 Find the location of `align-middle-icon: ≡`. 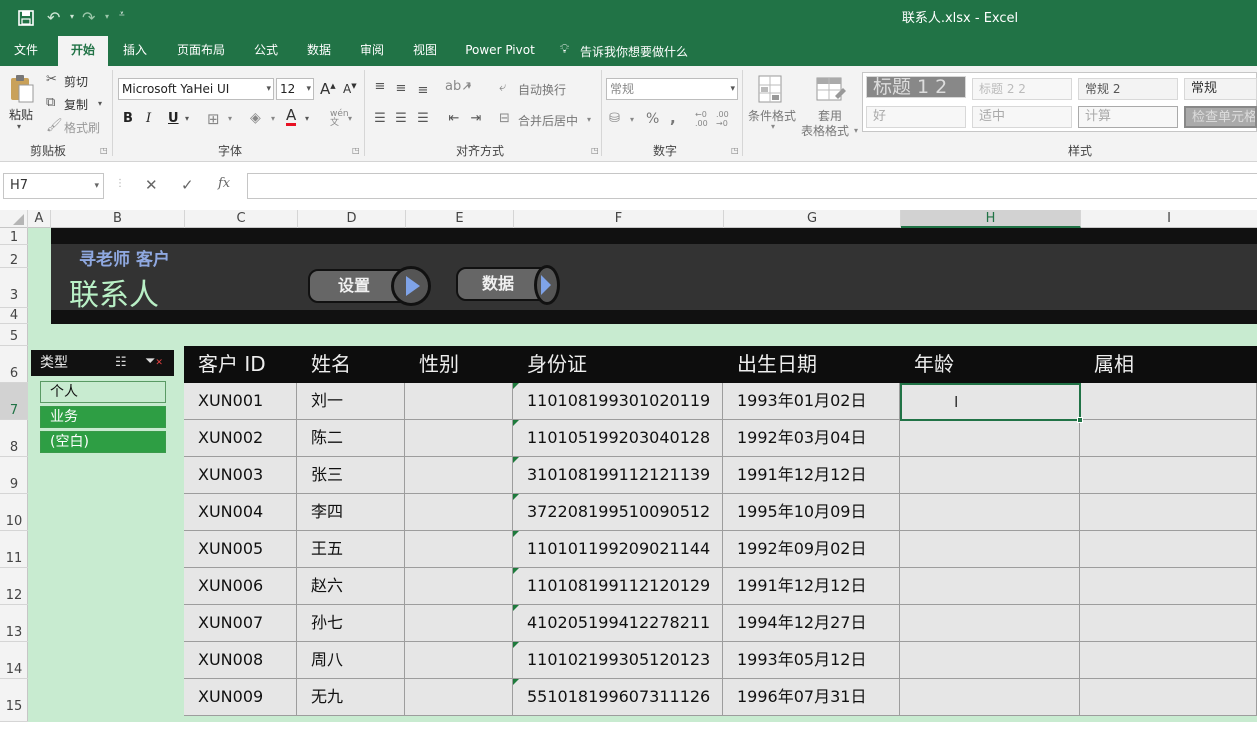

align-middle-icon: ≡ is located at coordinates (401, 89).